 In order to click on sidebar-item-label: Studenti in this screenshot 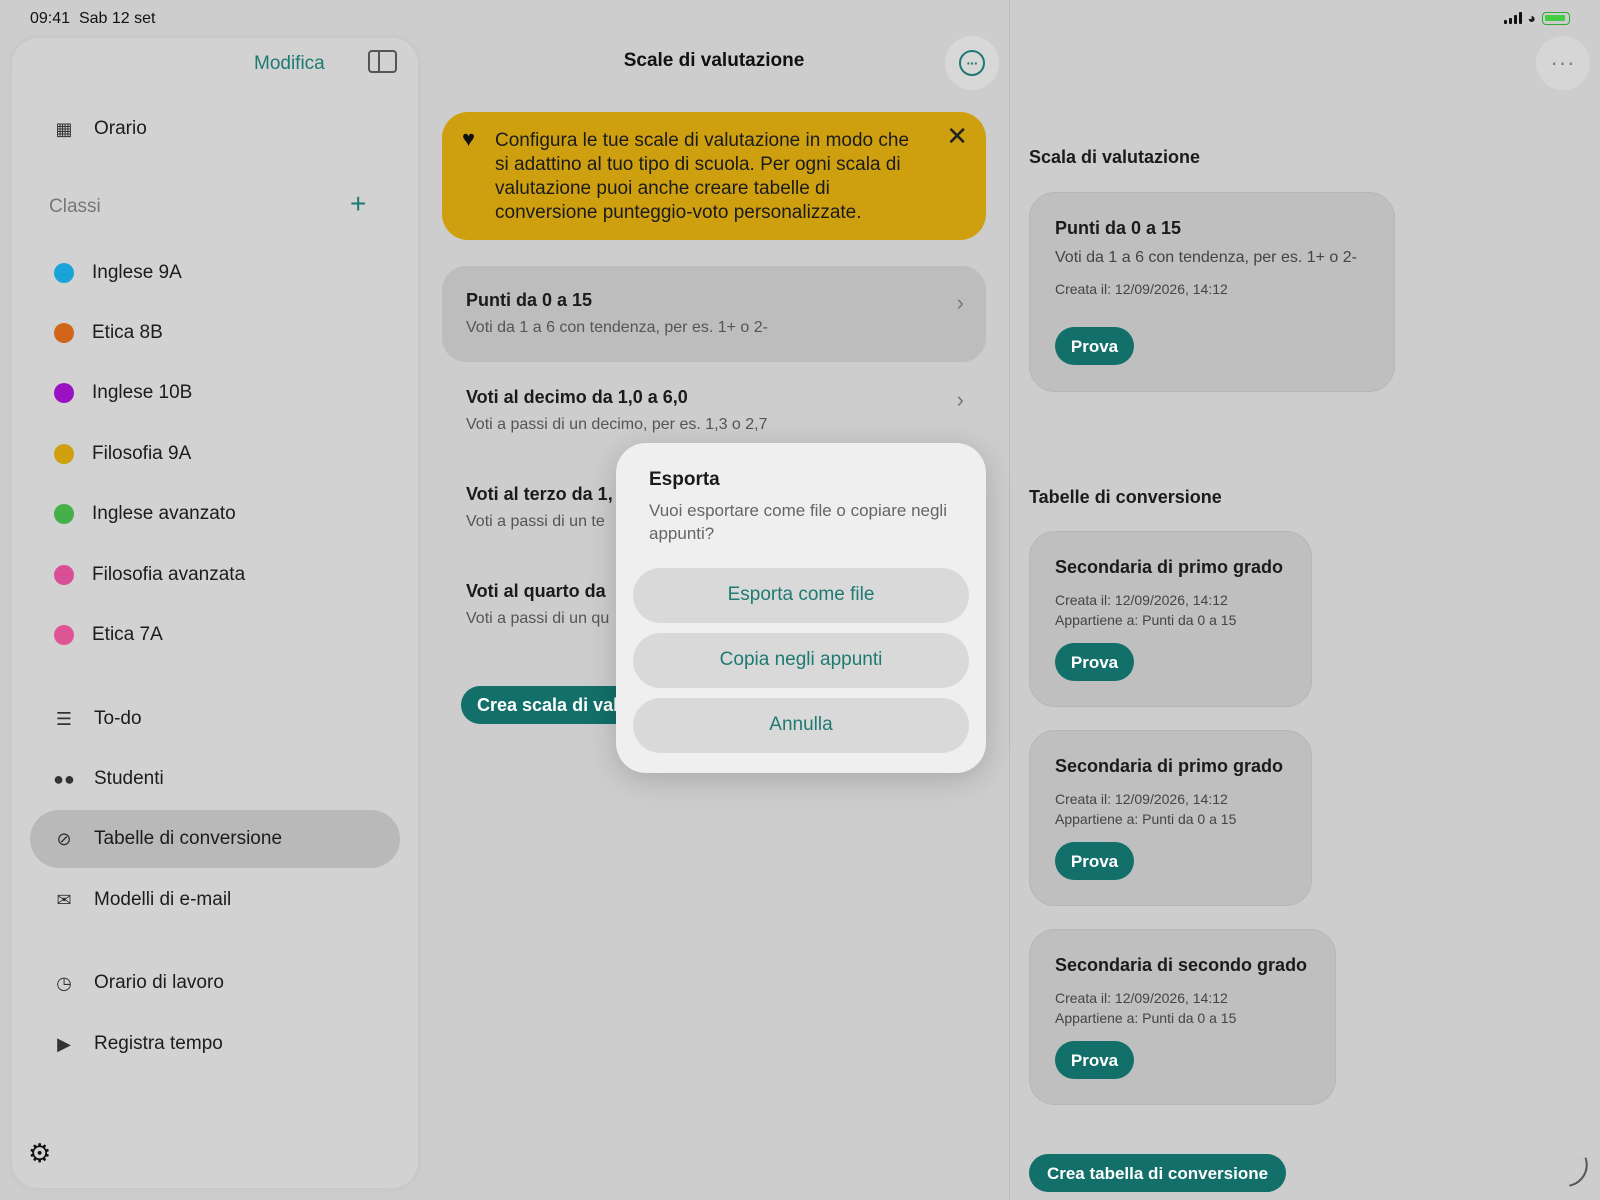, I will do `click(129, 778)`.